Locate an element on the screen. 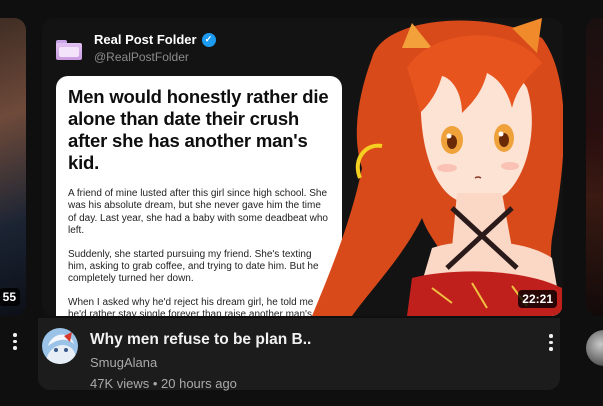 This screenshot has width=603, height=406. tweet-account-name: Real Post Folder is located at coordinates (145, 39).